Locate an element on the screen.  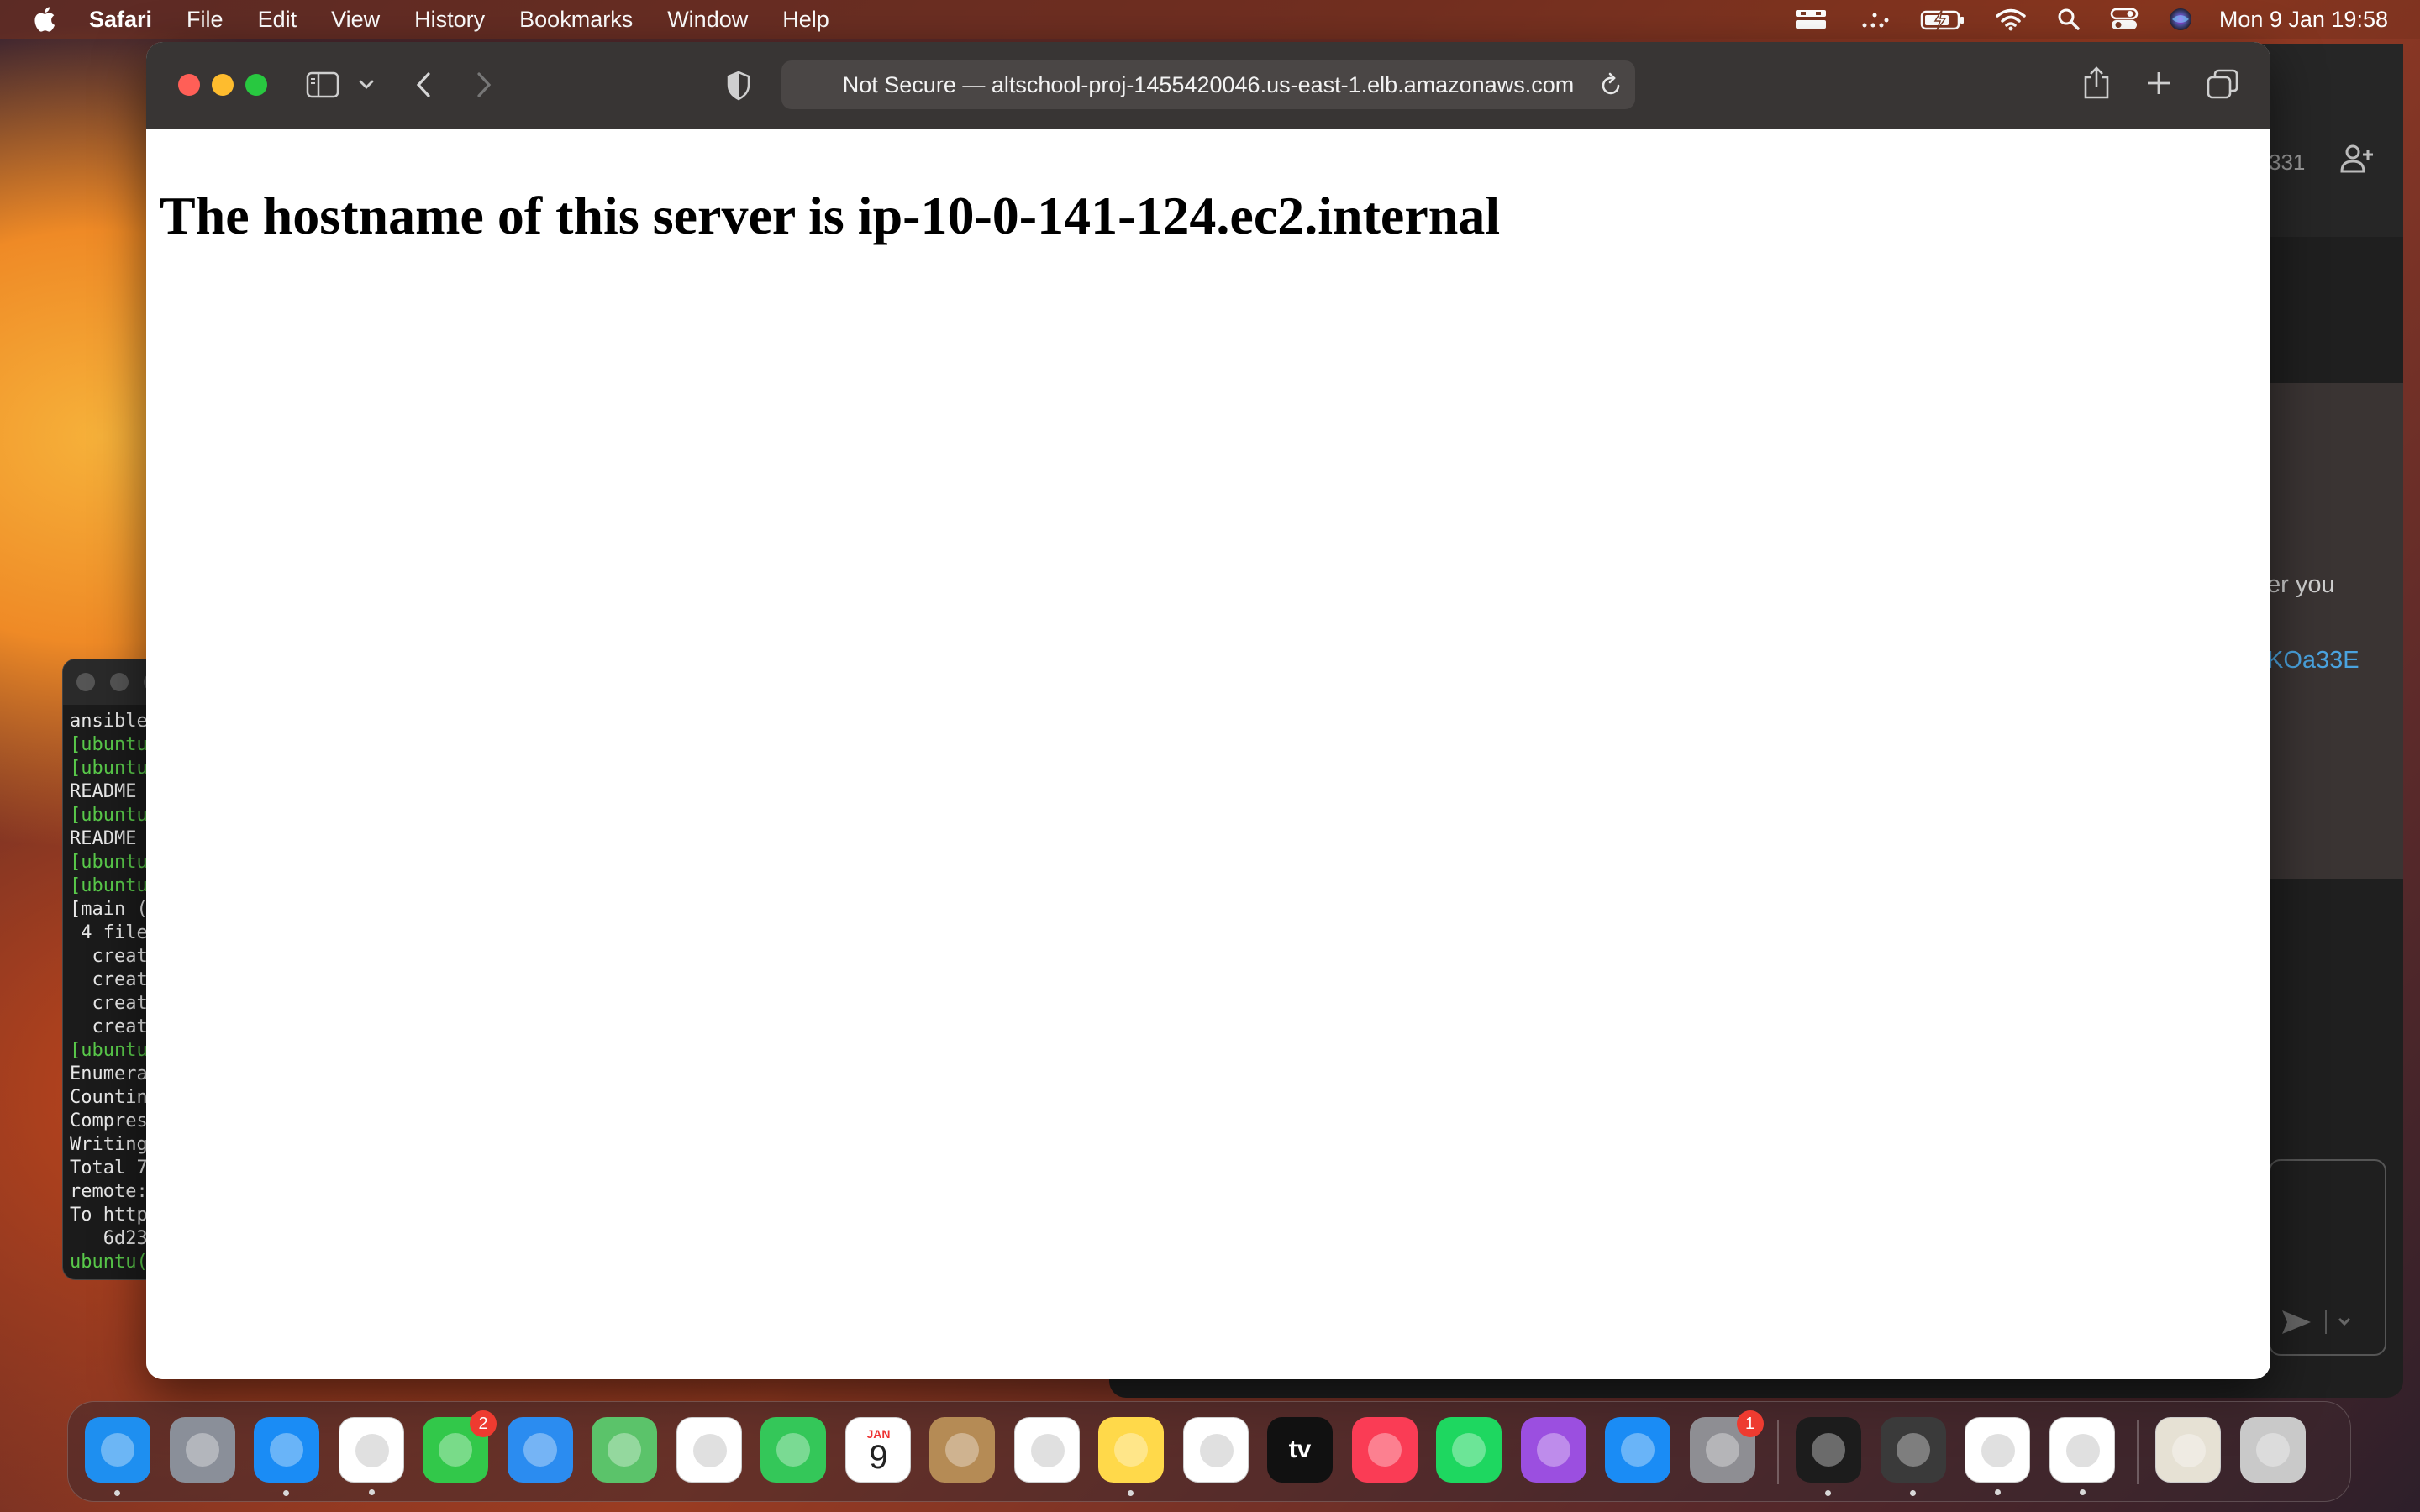
dock-app-messages: 2 is located at coordinates (460, 1446).